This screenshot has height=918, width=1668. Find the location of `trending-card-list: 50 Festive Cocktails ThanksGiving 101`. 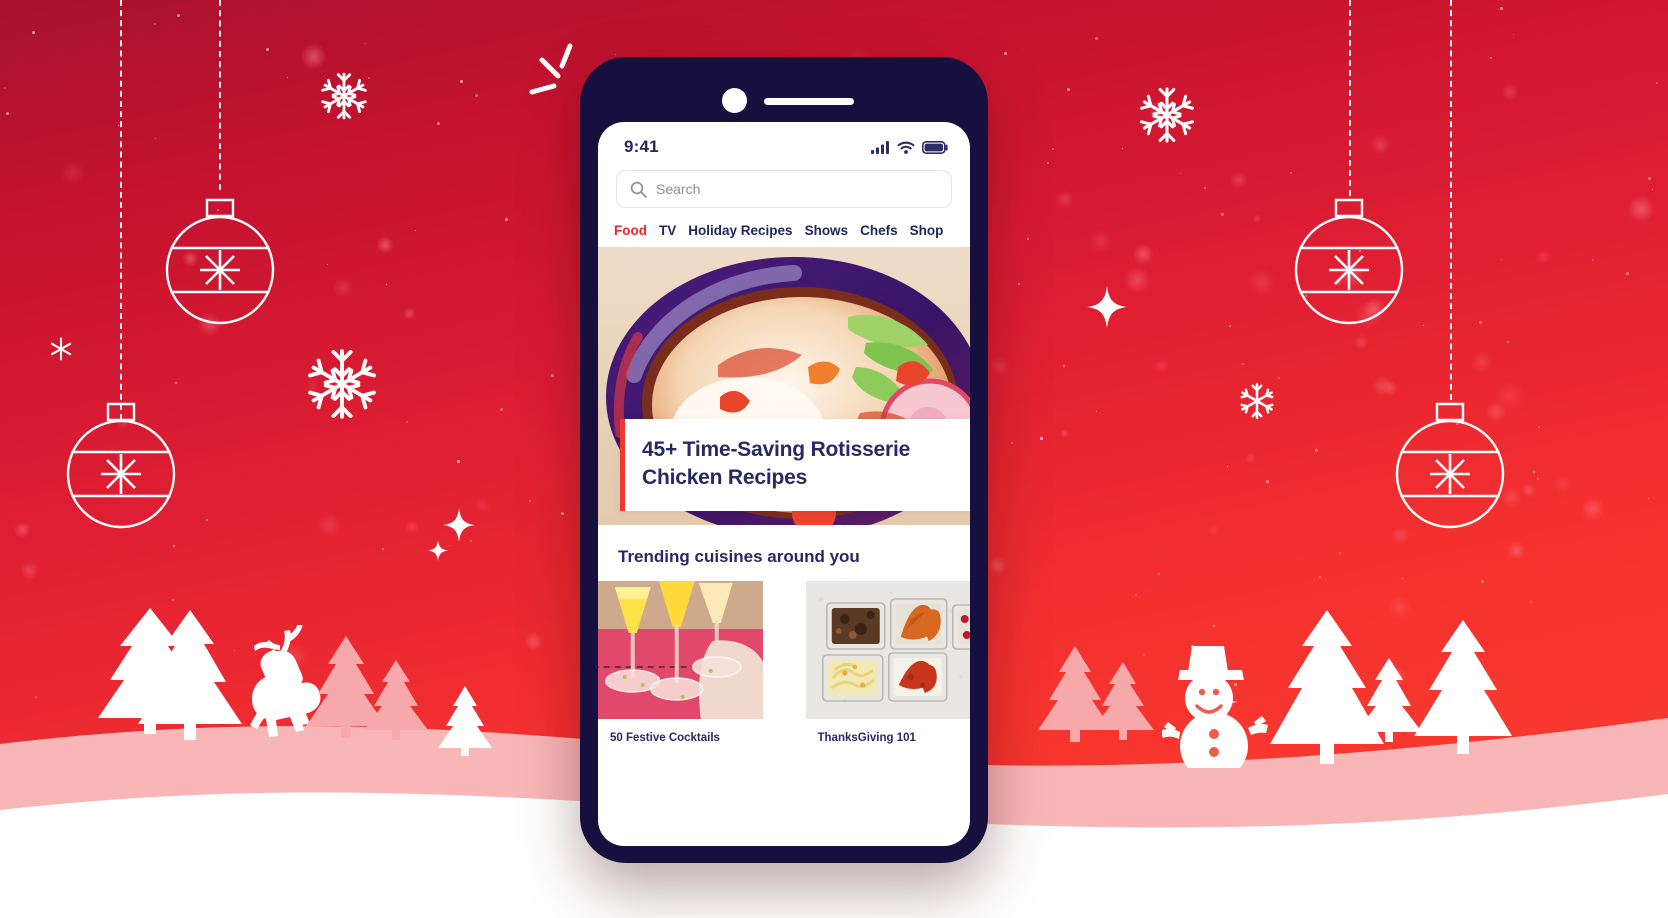

trending-card-list: 50 Festive Cocktails ThanksGiving 101 is located at coordinates (784, 662).